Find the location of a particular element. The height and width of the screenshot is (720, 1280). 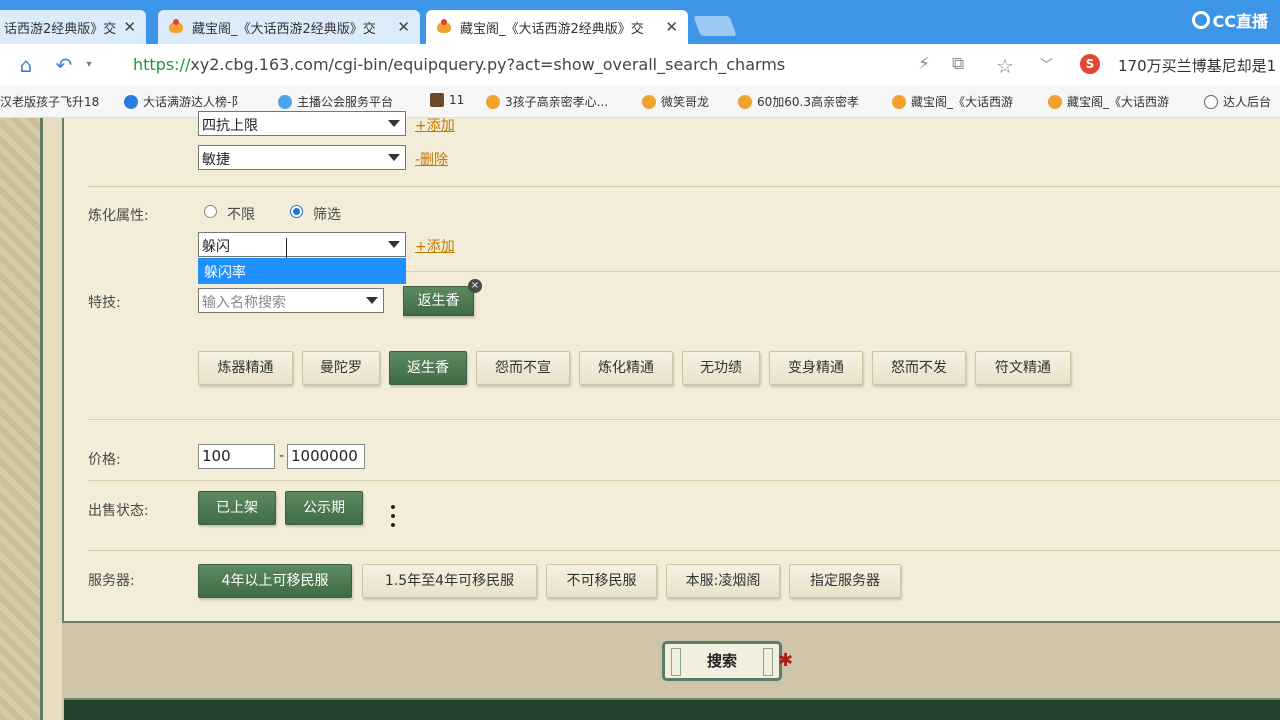

skill-placeholder: 输入名称搜索 is located at coordinates (244, 303).